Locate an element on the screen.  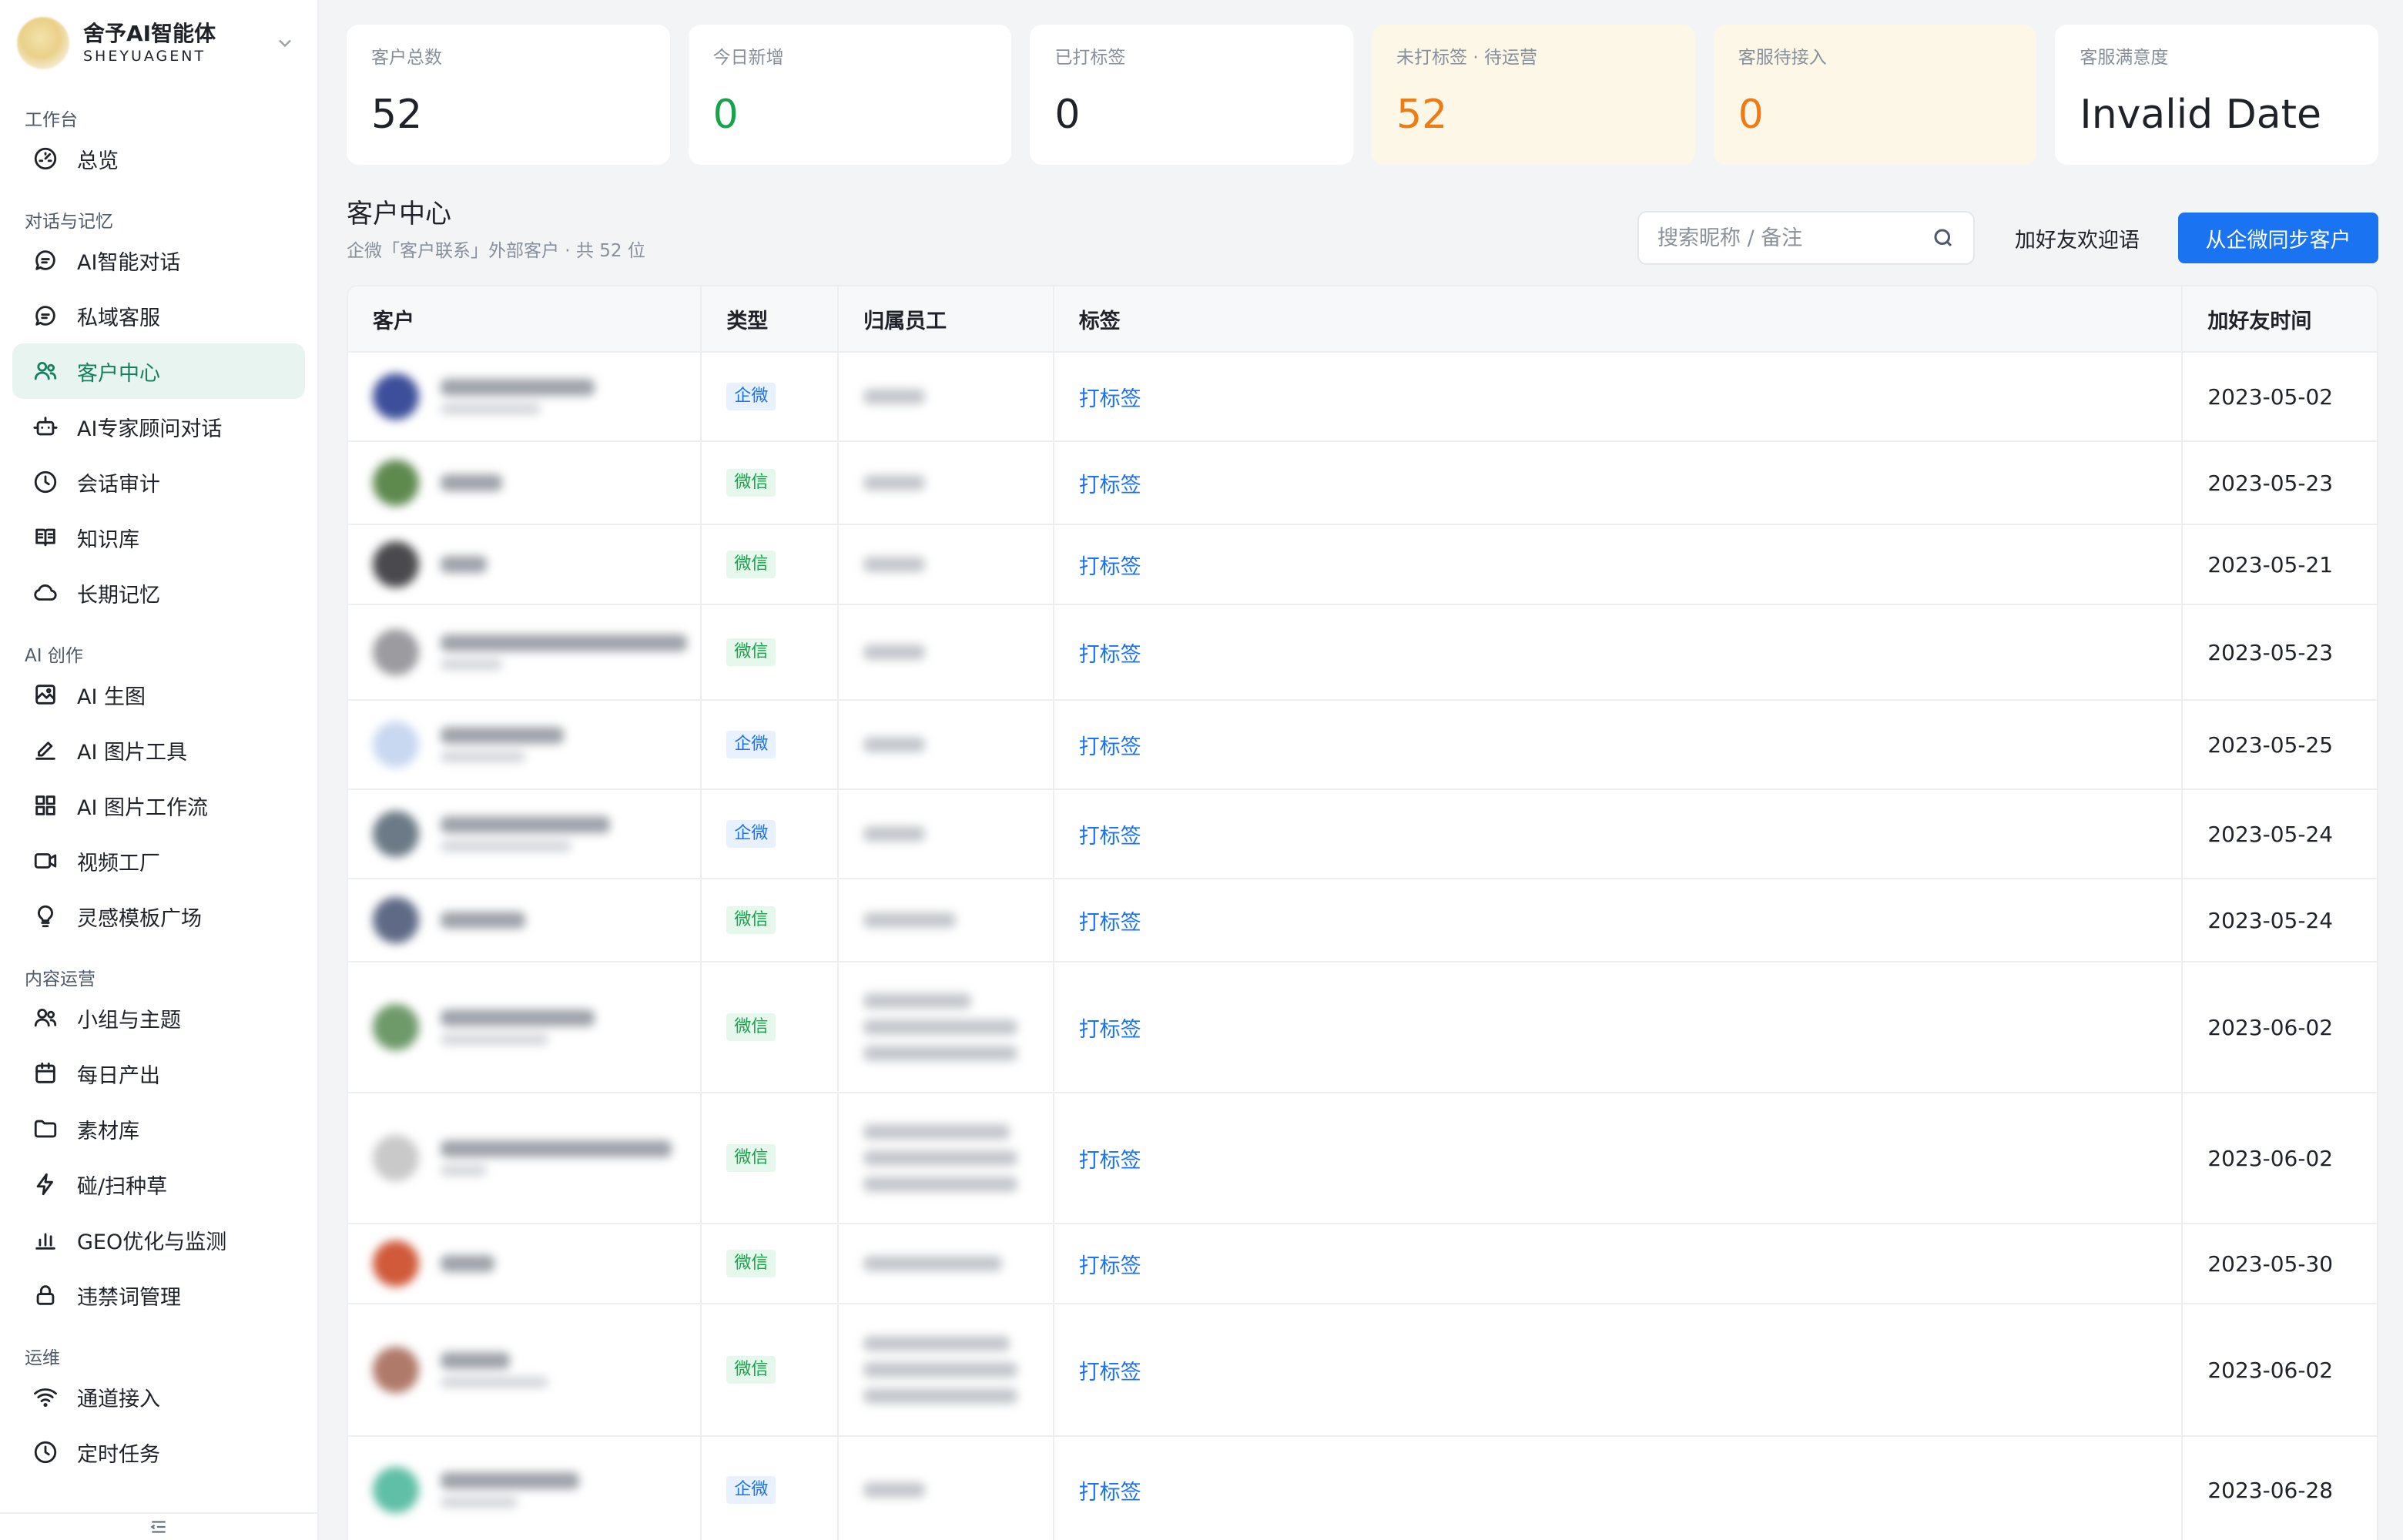
table-row: 企微 打标签 2023-05-24 is located at coordinates (1362, 834).